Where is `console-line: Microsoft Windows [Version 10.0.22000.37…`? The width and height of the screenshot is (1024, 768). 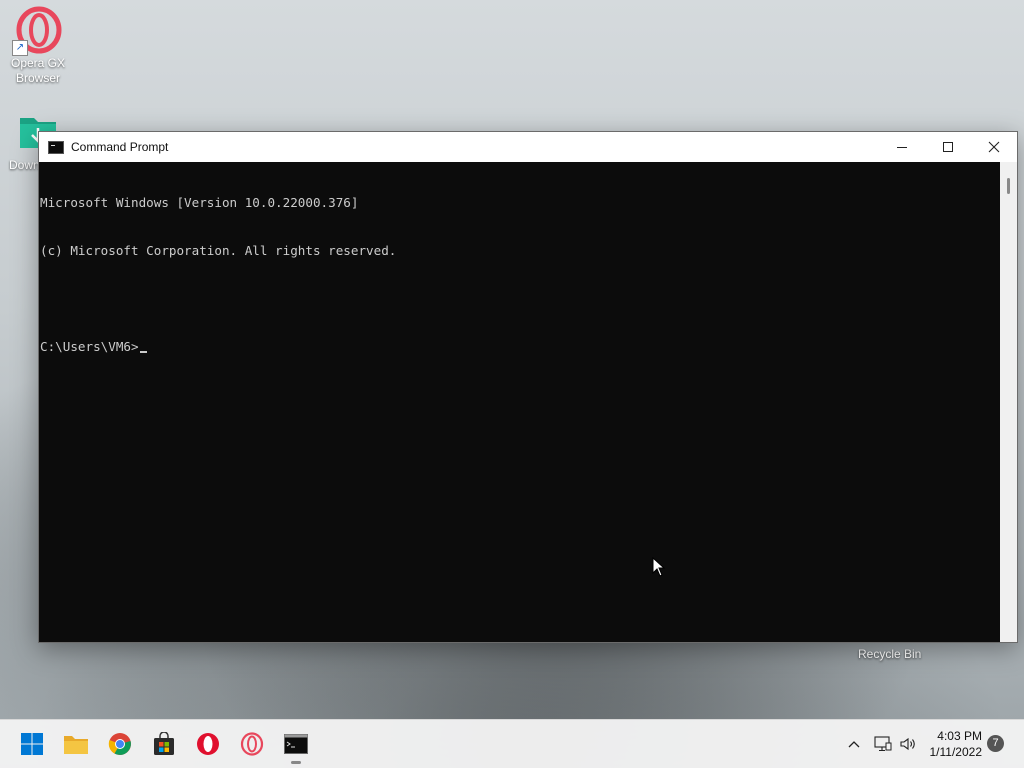
console-line: Microsoft Windows [Version 10.0.22000.37… is located at coordinates (199, 202).